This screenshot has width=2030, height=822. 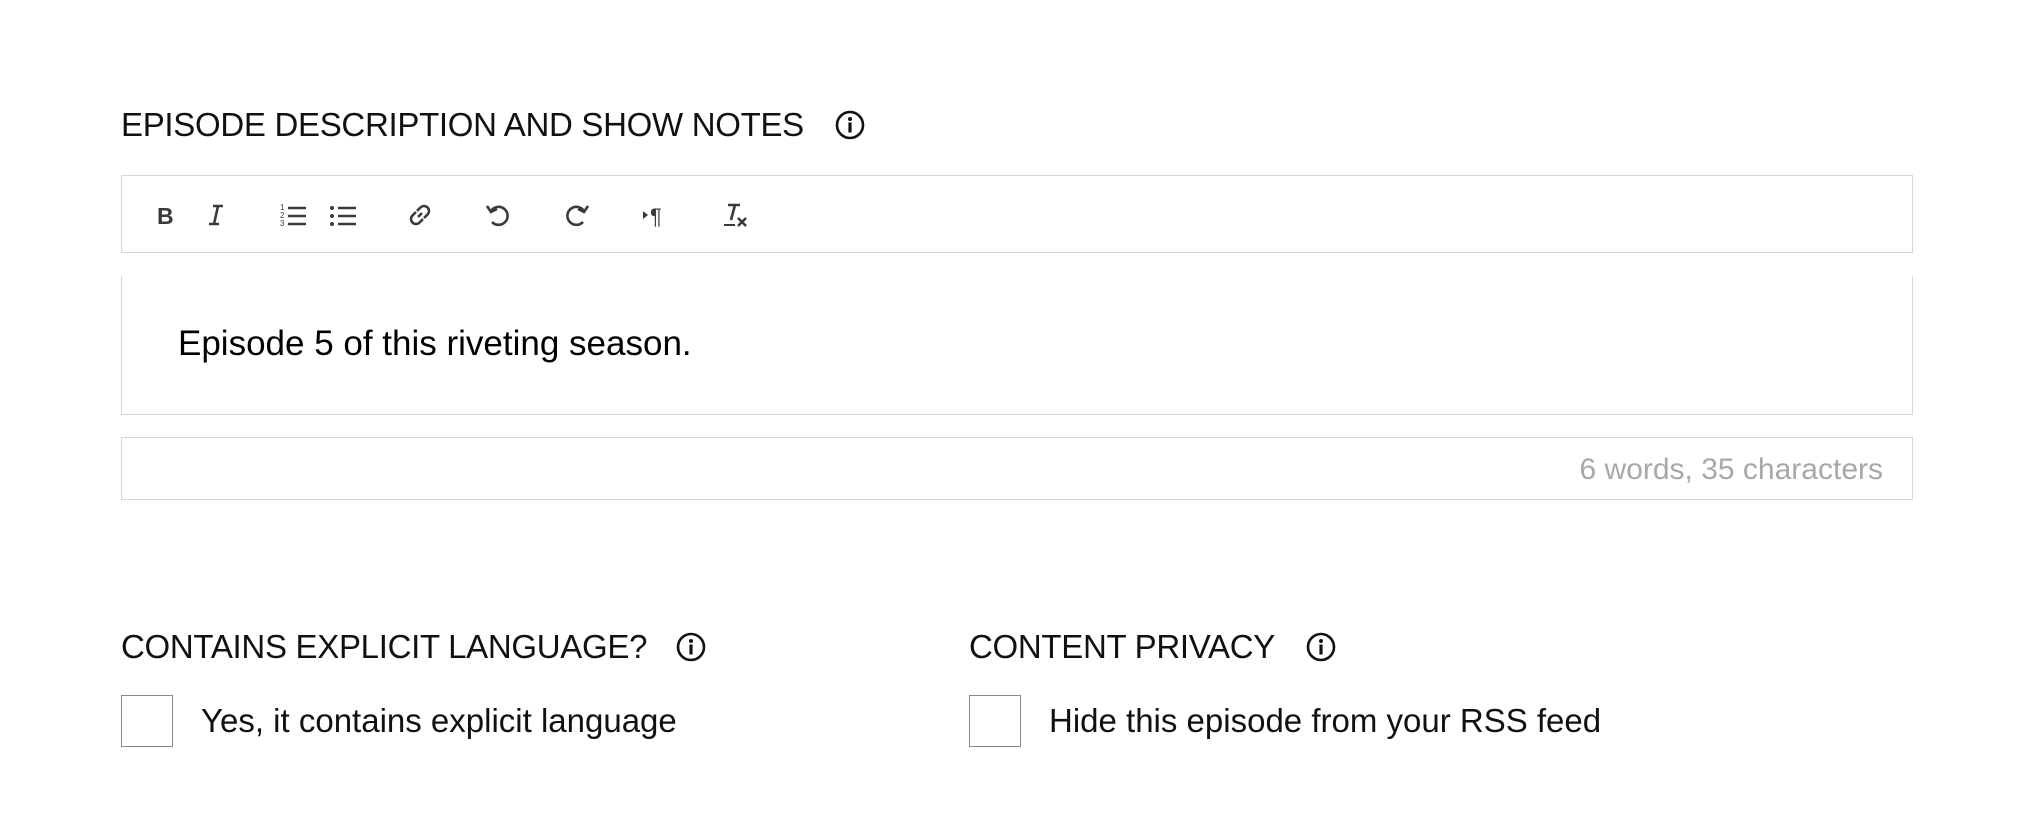 I want to click on italic-icon, so click(x=216, y=215).